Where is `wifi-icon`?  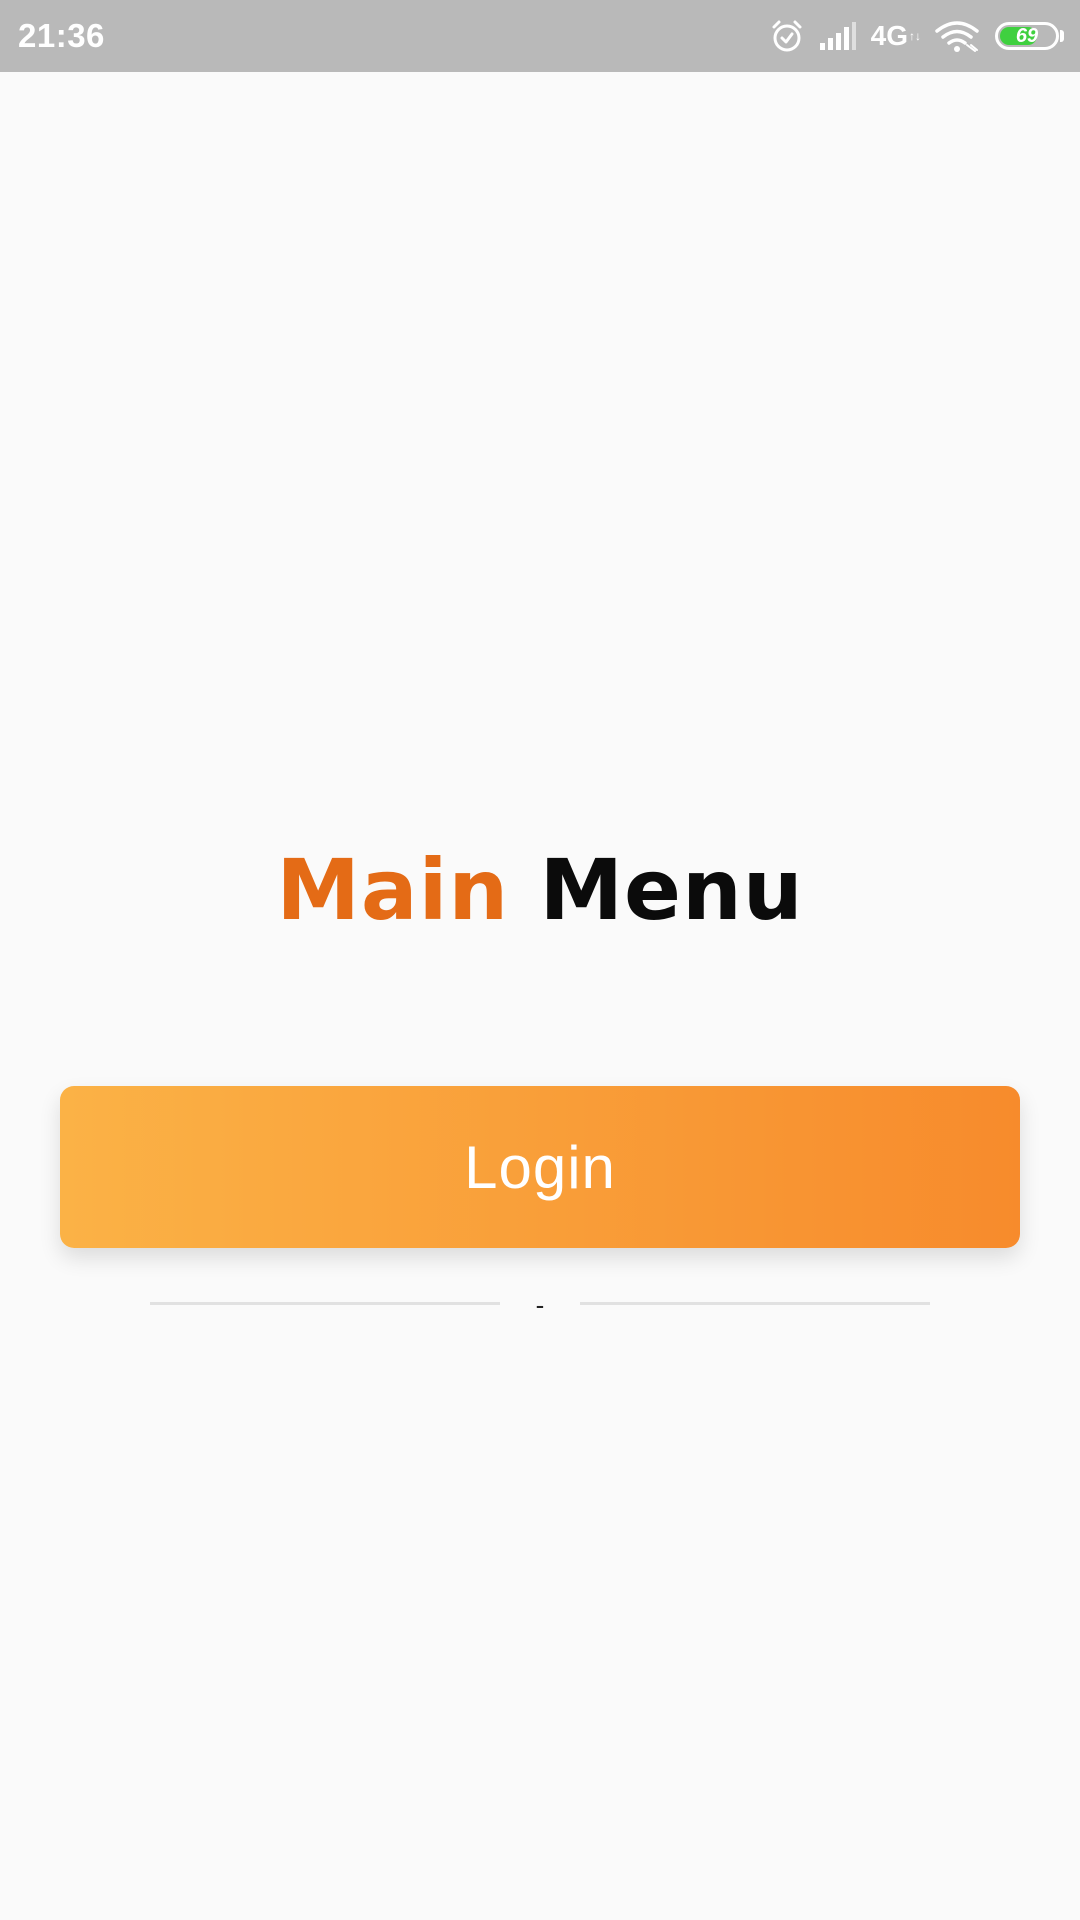 wifi-icon is located at coordinates (957, 36).